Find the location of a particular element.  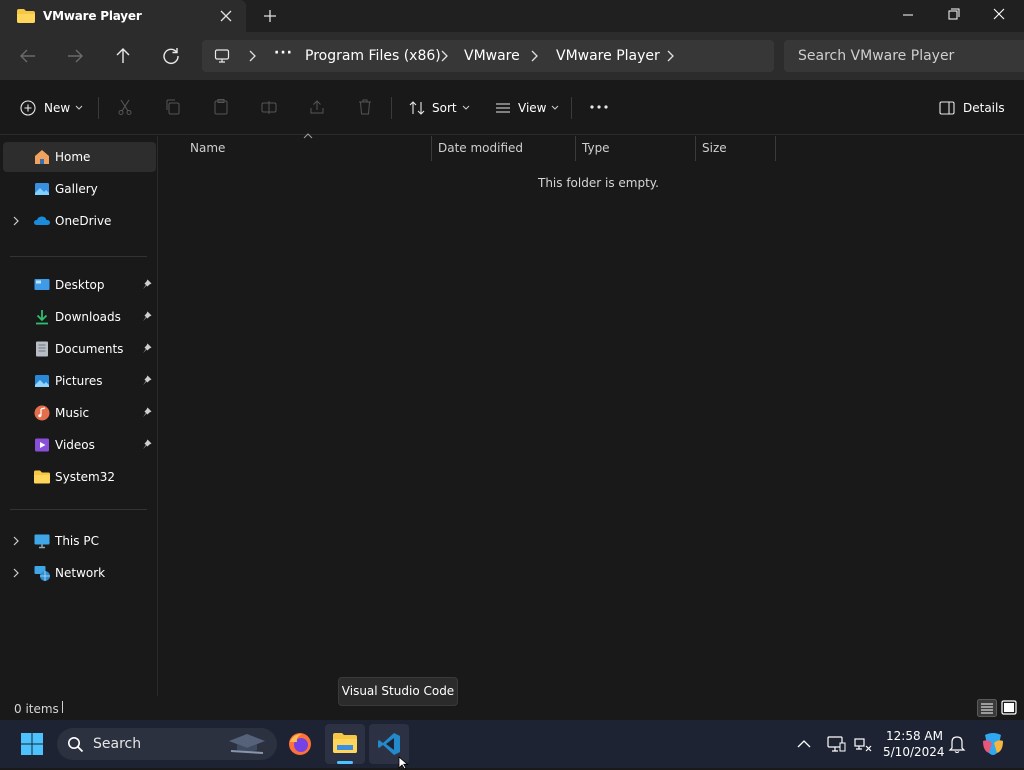

nav-item-onedrive: OneDrive is located at coordinates (79, 221).